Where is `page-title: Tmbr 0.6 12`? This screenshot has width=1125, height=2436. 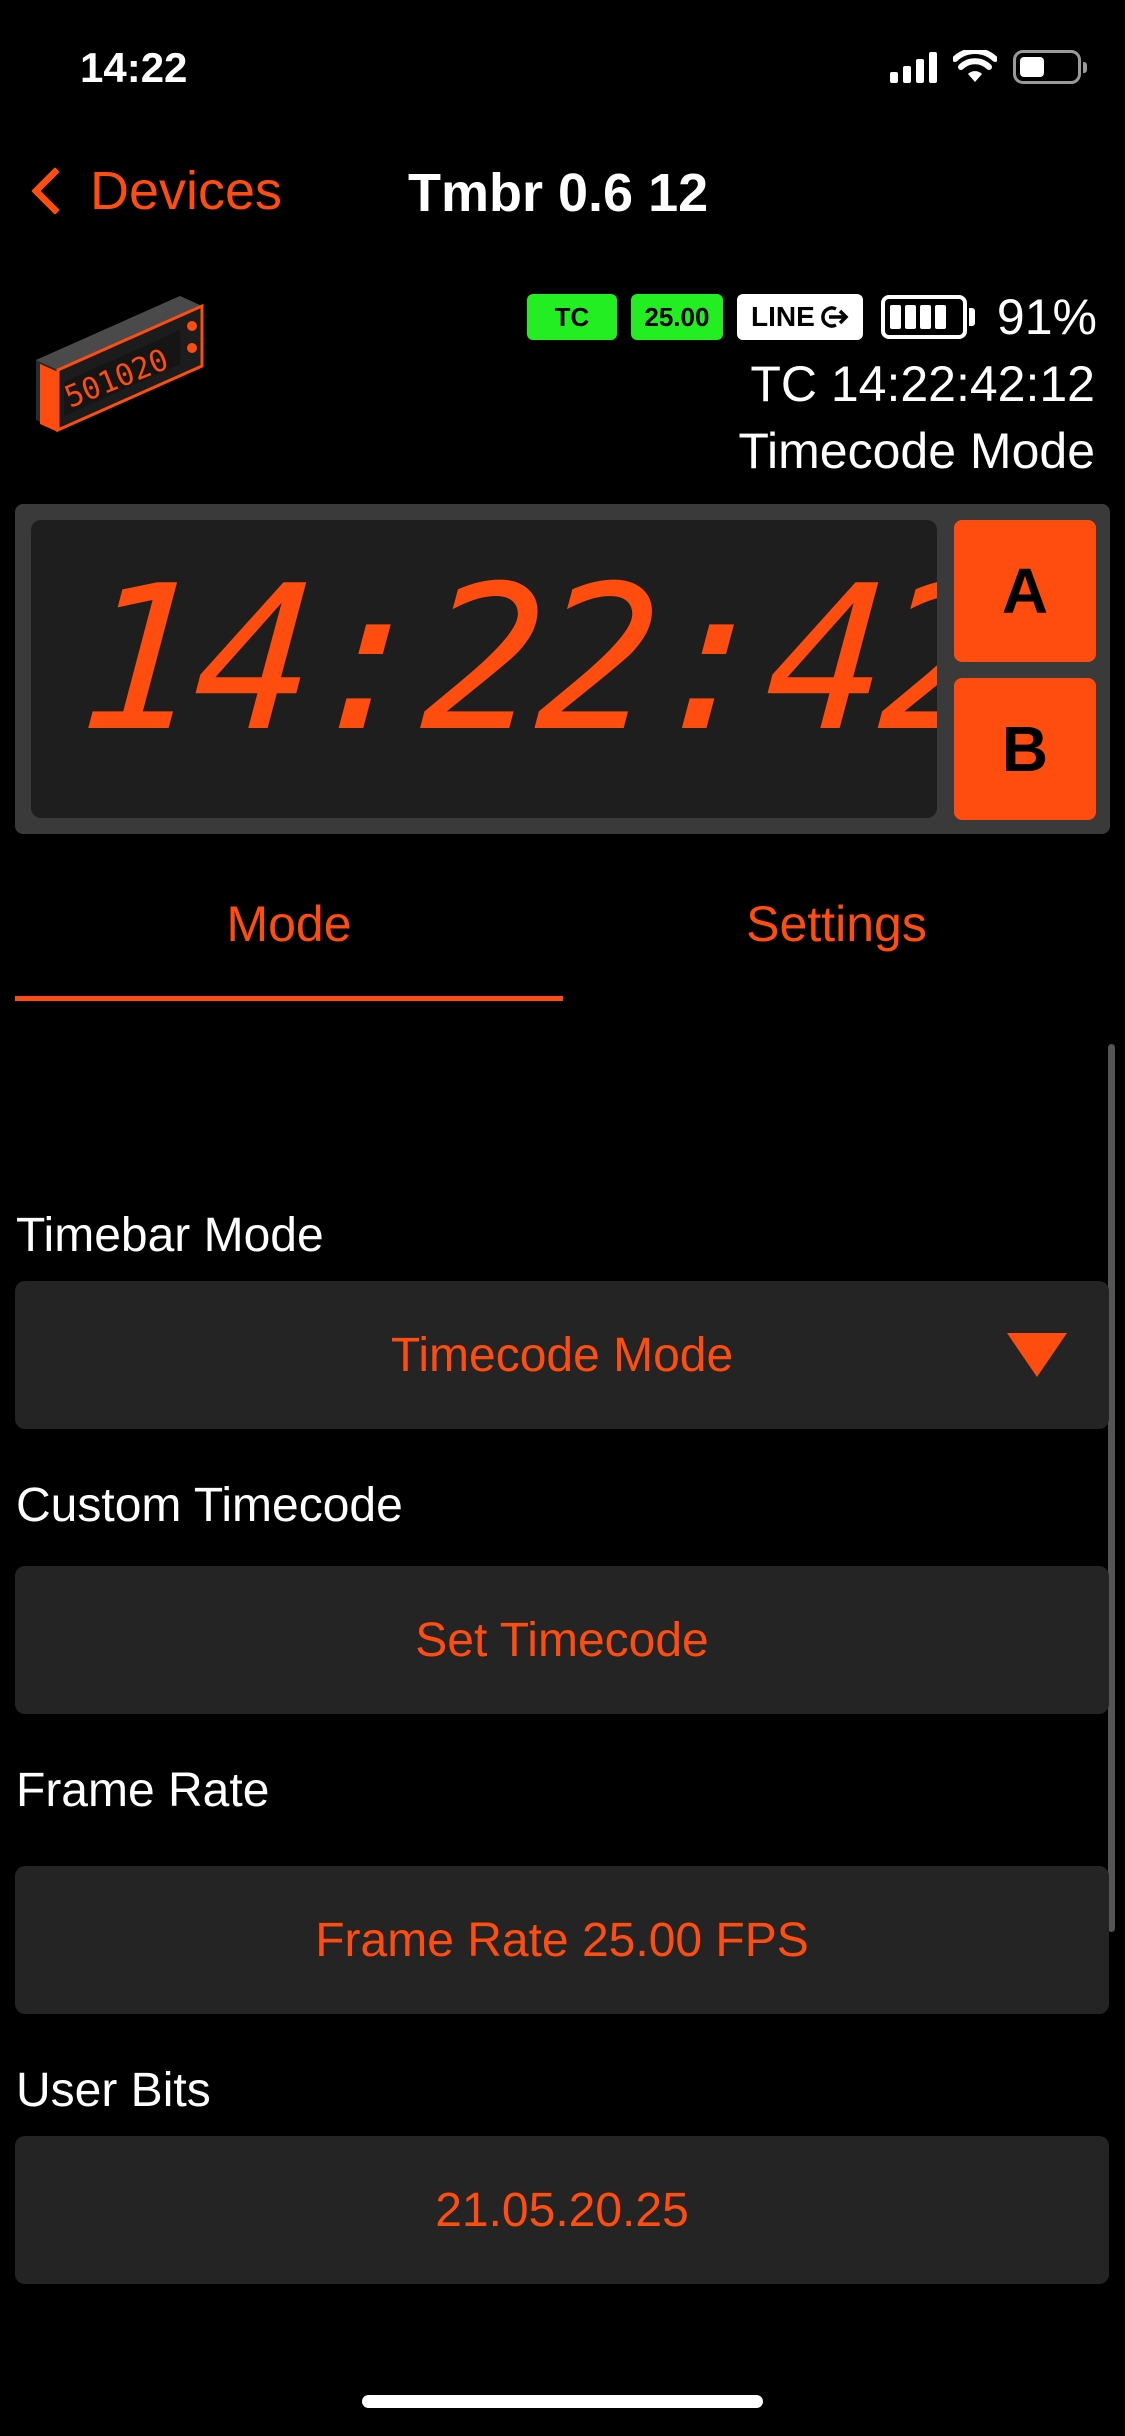
page-title: Tmbr 0.6 12 is located at coordinates (558, 193).